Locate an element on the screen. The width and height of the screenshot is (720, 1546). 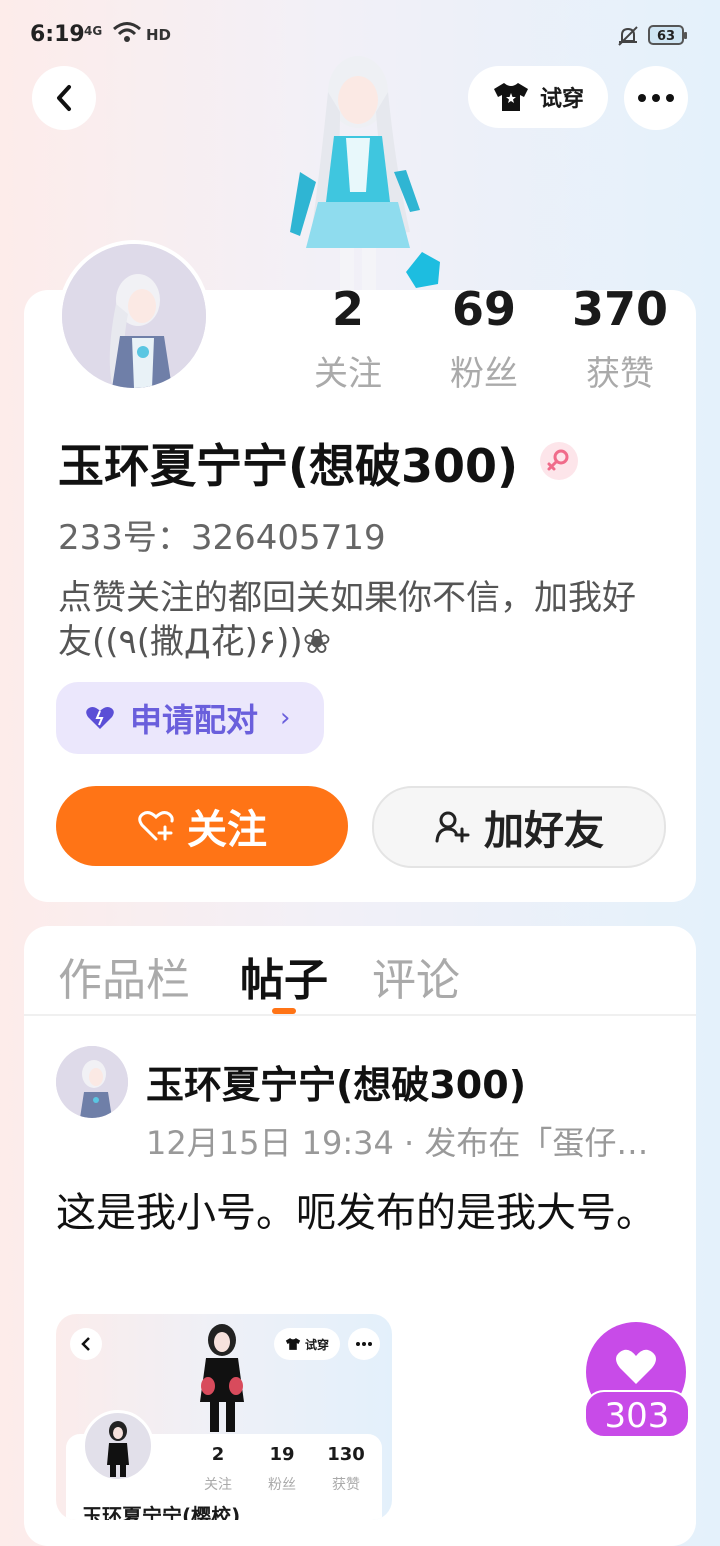
like-count: 303 is located at coordinates (637, 1414).